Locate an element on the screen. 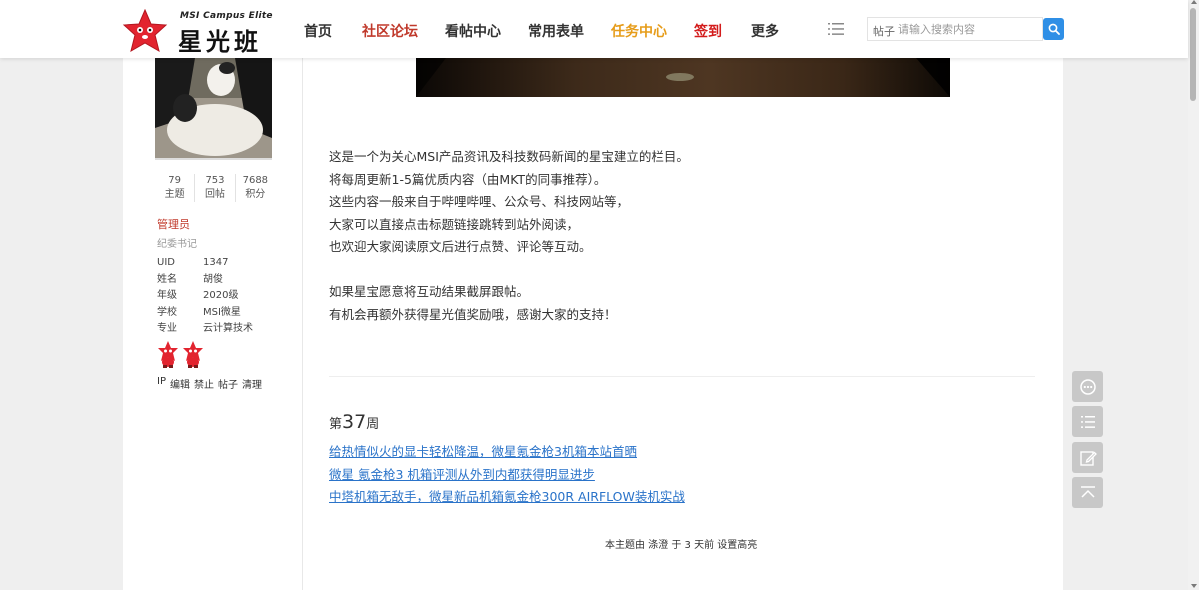  article-link: 微星 氪金枪3 机箱评测从外到内都获得明显进步 is located at coordinates (507, 475).